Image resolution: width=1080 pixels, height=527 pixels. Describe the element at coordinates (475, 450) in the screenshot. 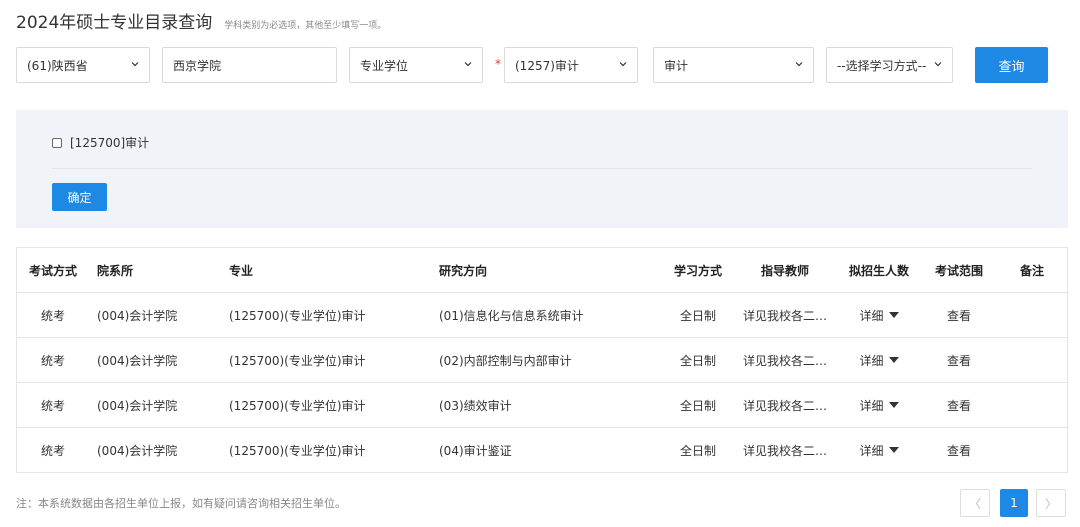

I see `cell-research-direction: (04)审计鉴证` at that location.